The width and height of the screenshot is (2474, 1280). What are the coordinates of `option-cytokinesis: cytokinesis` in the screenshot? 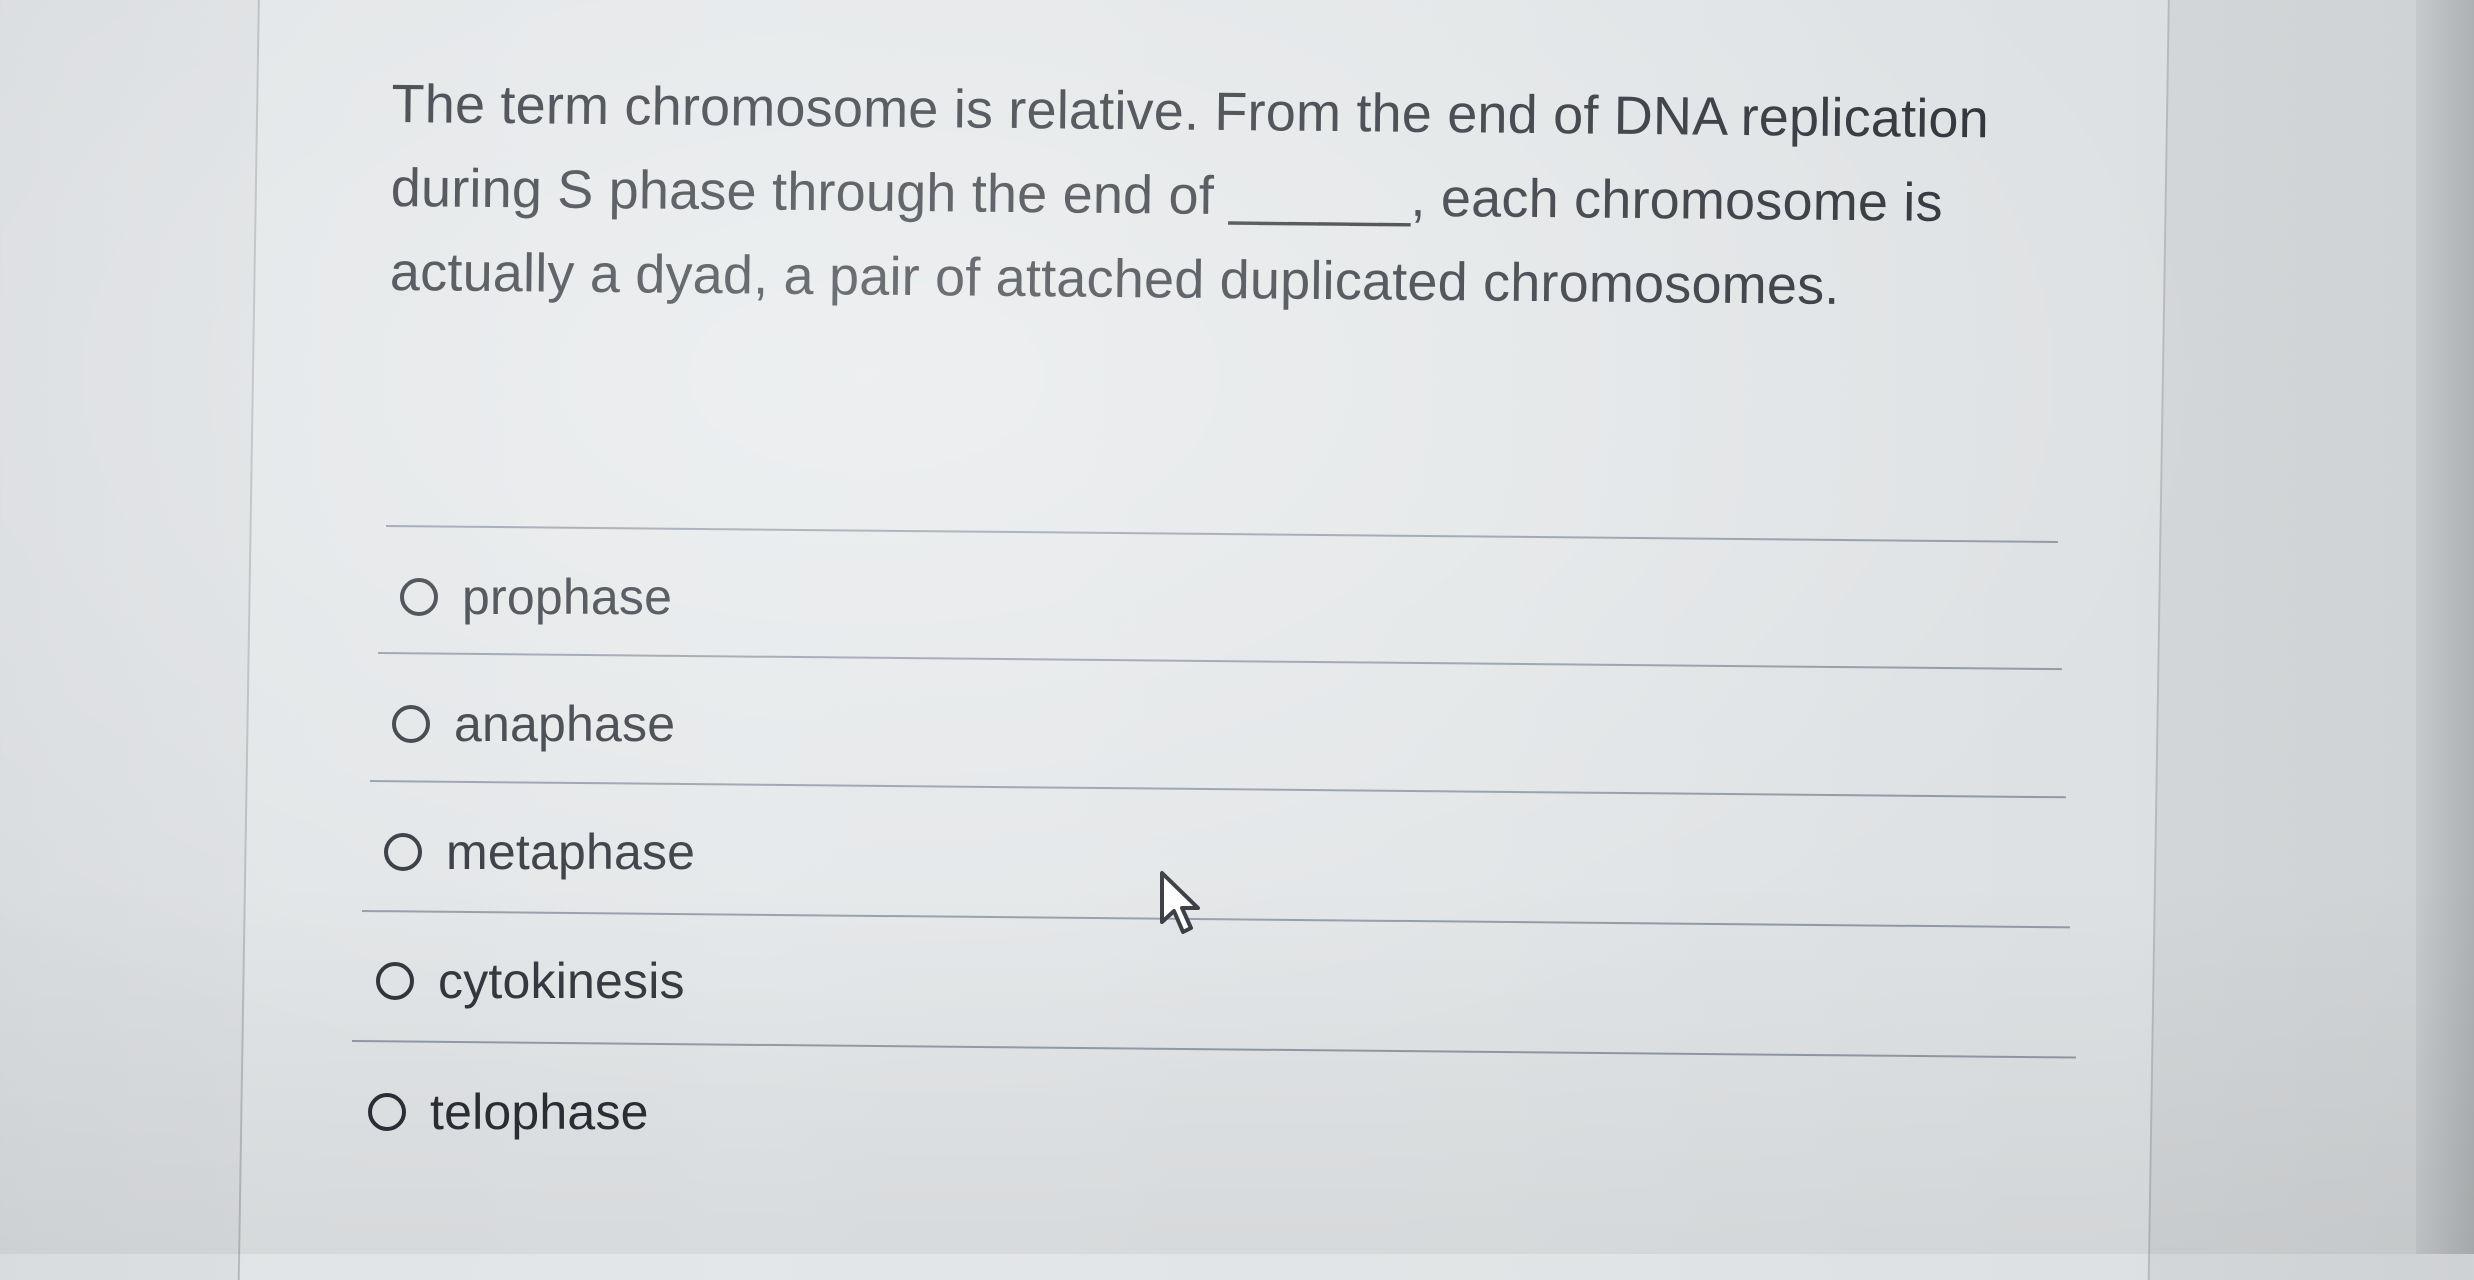 It's located at (530, 981).